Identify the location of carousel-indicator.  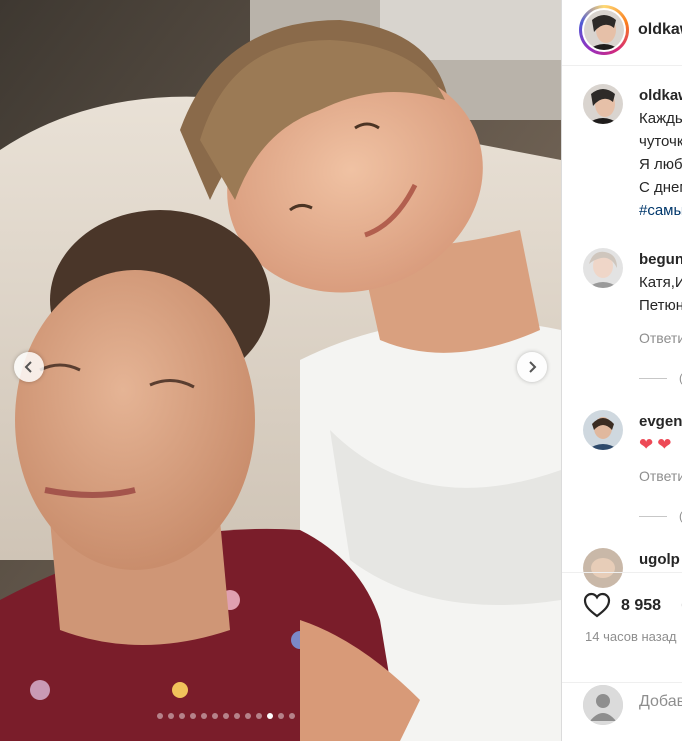
(226, 716).